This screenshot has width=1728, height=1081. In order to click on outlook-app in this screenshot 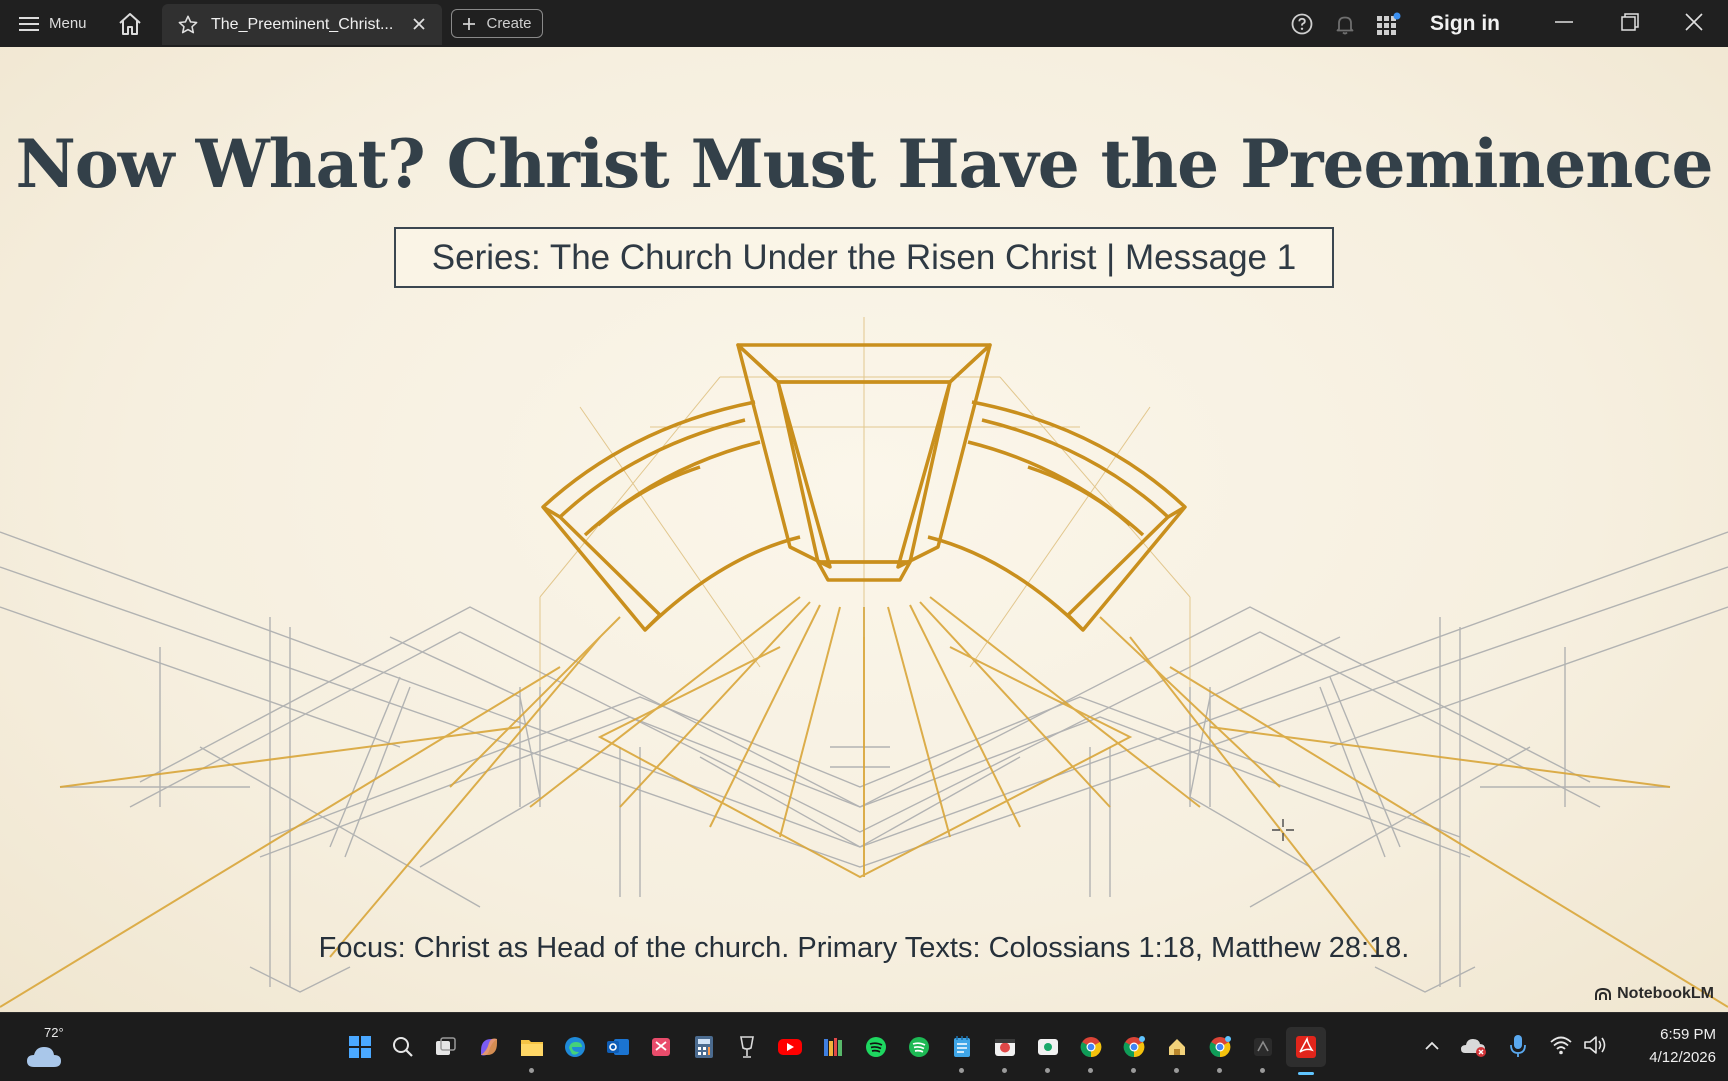, I will do `click(618, 1047)`.